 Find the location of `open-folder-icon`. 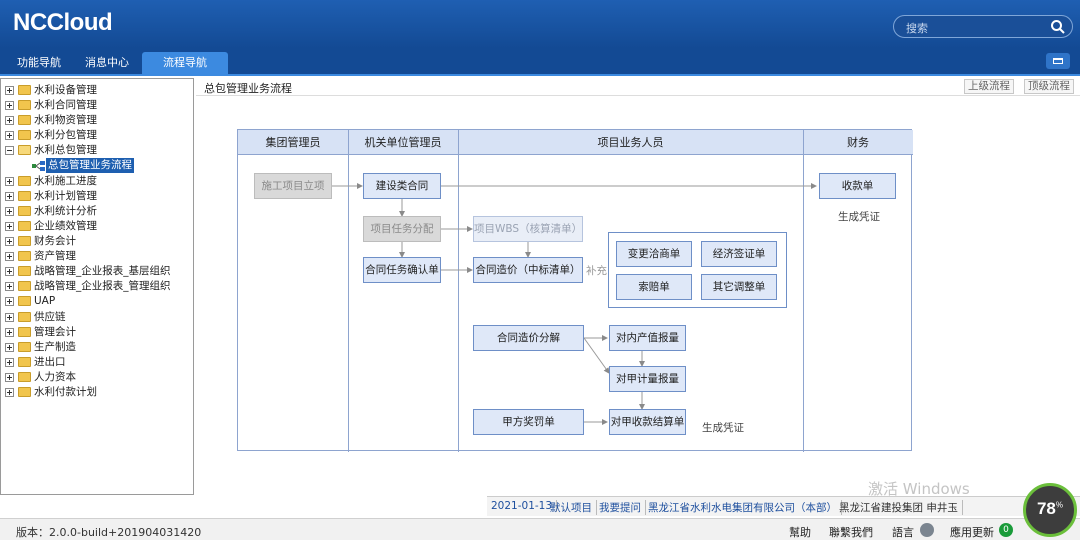

open-folder-icon is located at coordinates (24, 150).